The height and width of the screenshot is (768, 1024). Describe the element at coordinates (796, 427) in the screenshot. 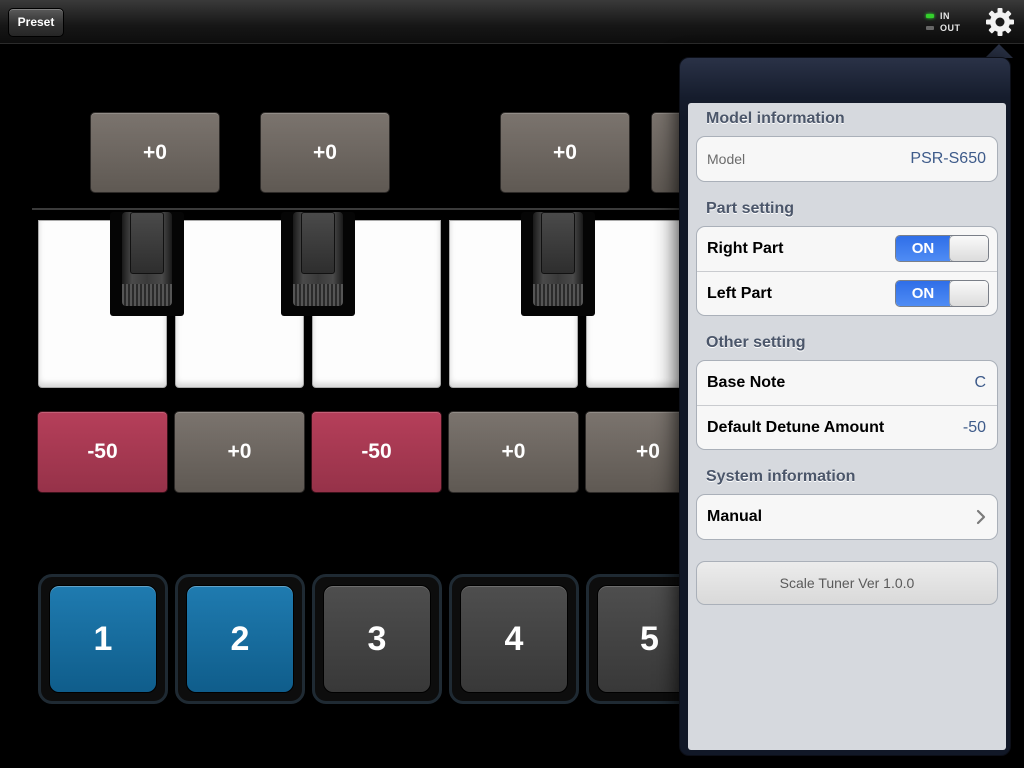

I see `default-detune-label: Default Detune Amount` at that location.